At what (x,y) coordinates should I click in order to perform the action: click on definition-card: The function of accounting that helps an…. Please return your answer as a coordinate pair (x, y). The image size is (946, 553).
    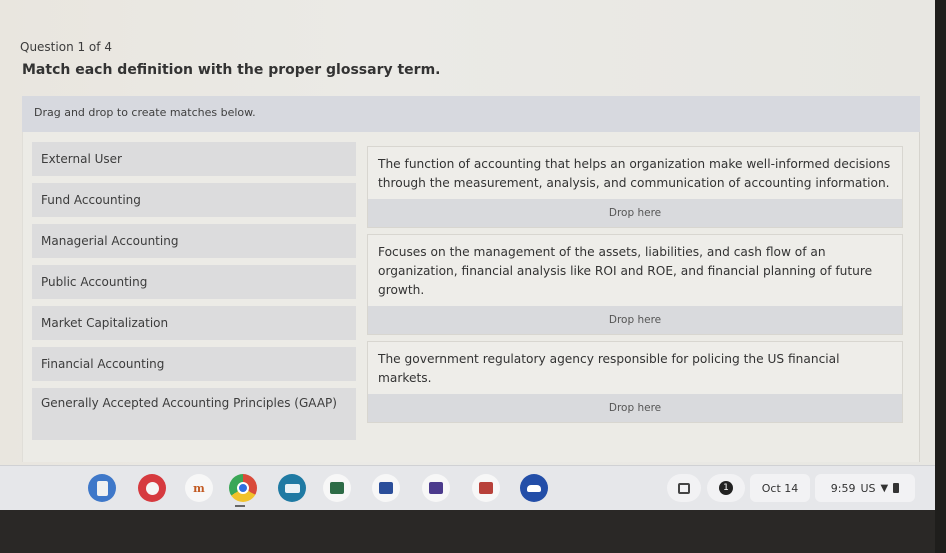
    Looking at the image, I should click on (635, 187).